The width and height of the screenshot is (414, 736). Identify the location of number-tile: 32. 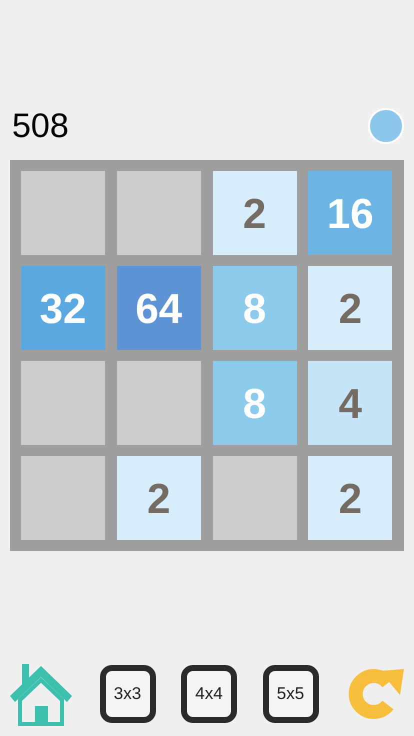
(63, 308).